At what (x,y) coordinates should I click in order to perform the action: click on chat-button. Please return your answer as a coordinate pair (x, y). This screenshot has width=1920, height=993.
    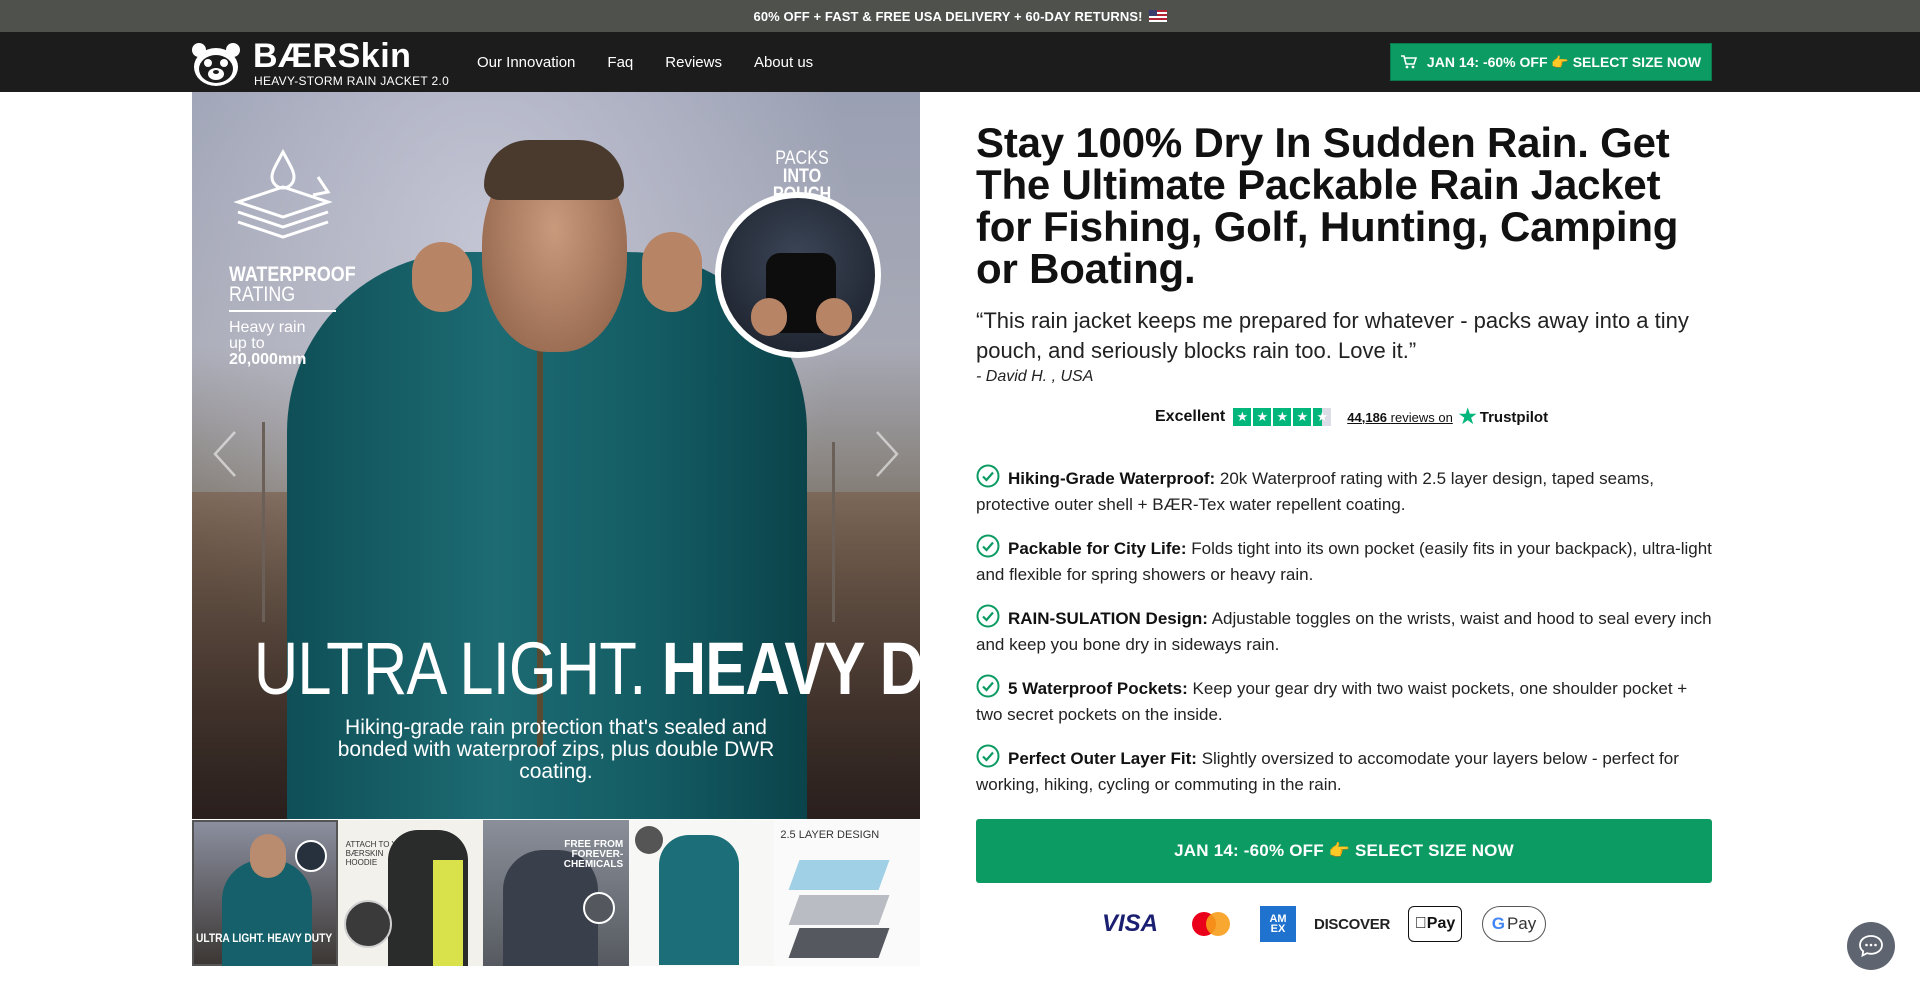
    Looking at the image, I should click on (1871, 946).